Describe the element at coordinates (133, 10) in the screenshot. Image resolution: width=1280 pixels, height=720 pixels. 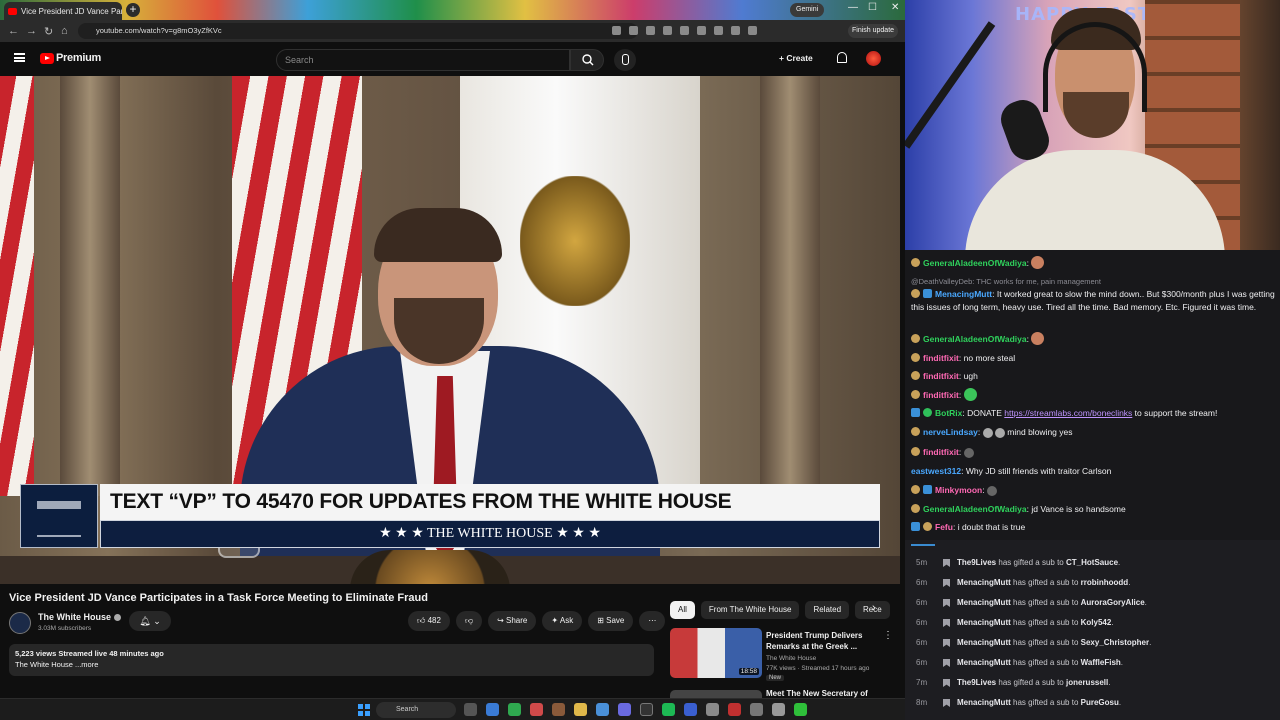
I see `new-tab-button: +` at that location.